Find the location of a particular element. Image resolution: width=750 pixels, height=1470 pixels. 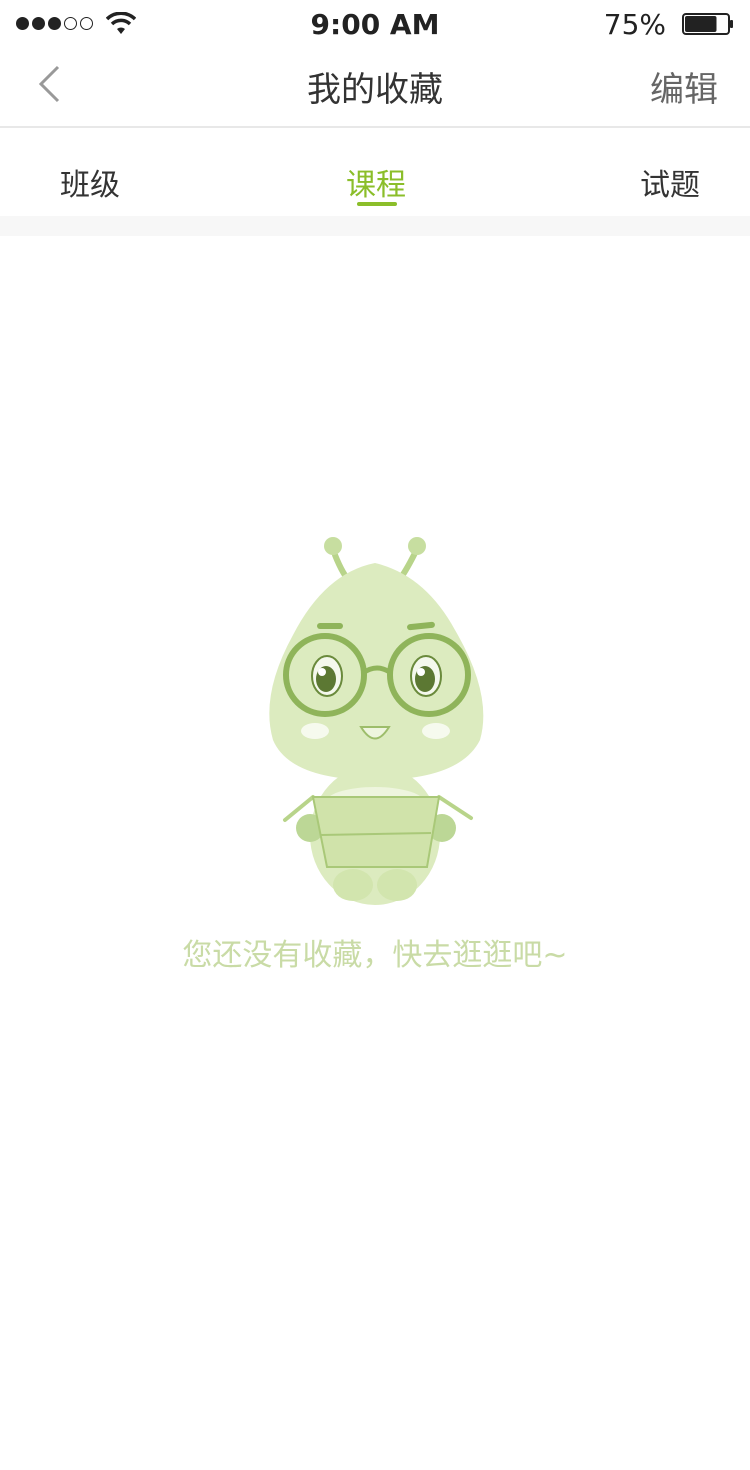

tab-course: 课程 is located at coordinates (376, 182).